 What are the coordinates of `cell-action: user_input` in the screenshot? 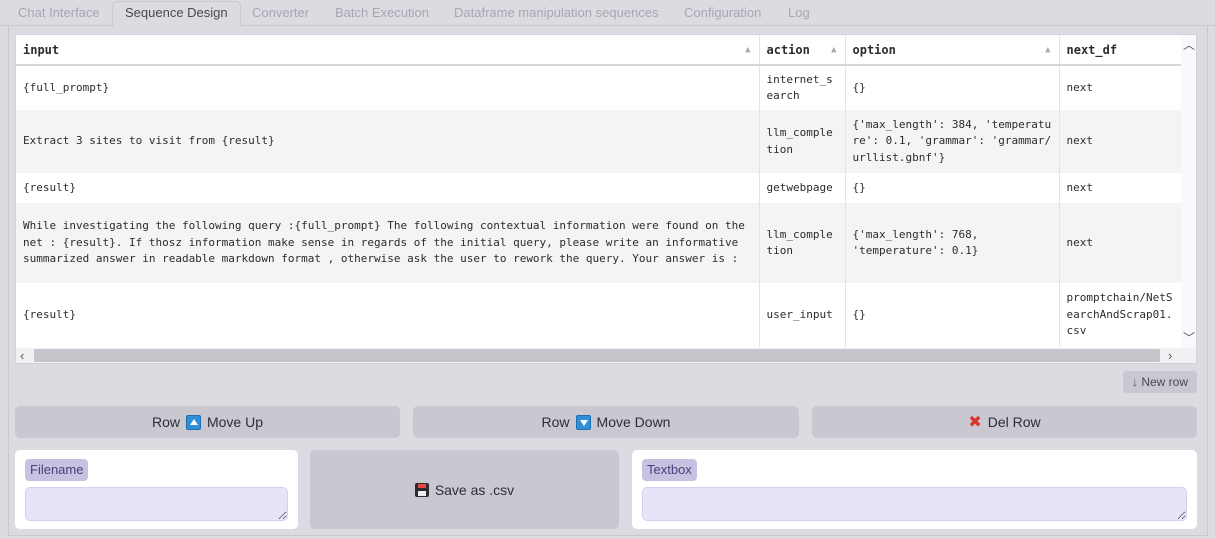 It's located at (802, 315).